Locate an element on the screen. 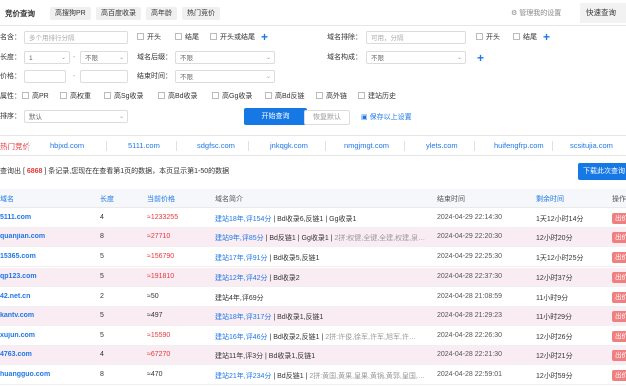  structure-select: 不限 ⌄ is located at coordinates (416, 57).